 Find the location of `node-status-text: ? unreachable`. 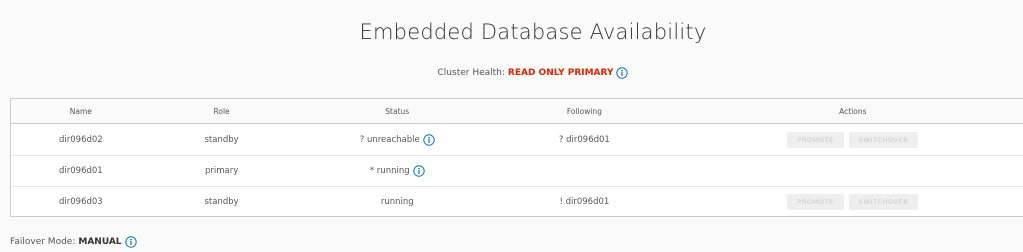

node-status-text: ? unreachable is located at coordinates (389, 139).